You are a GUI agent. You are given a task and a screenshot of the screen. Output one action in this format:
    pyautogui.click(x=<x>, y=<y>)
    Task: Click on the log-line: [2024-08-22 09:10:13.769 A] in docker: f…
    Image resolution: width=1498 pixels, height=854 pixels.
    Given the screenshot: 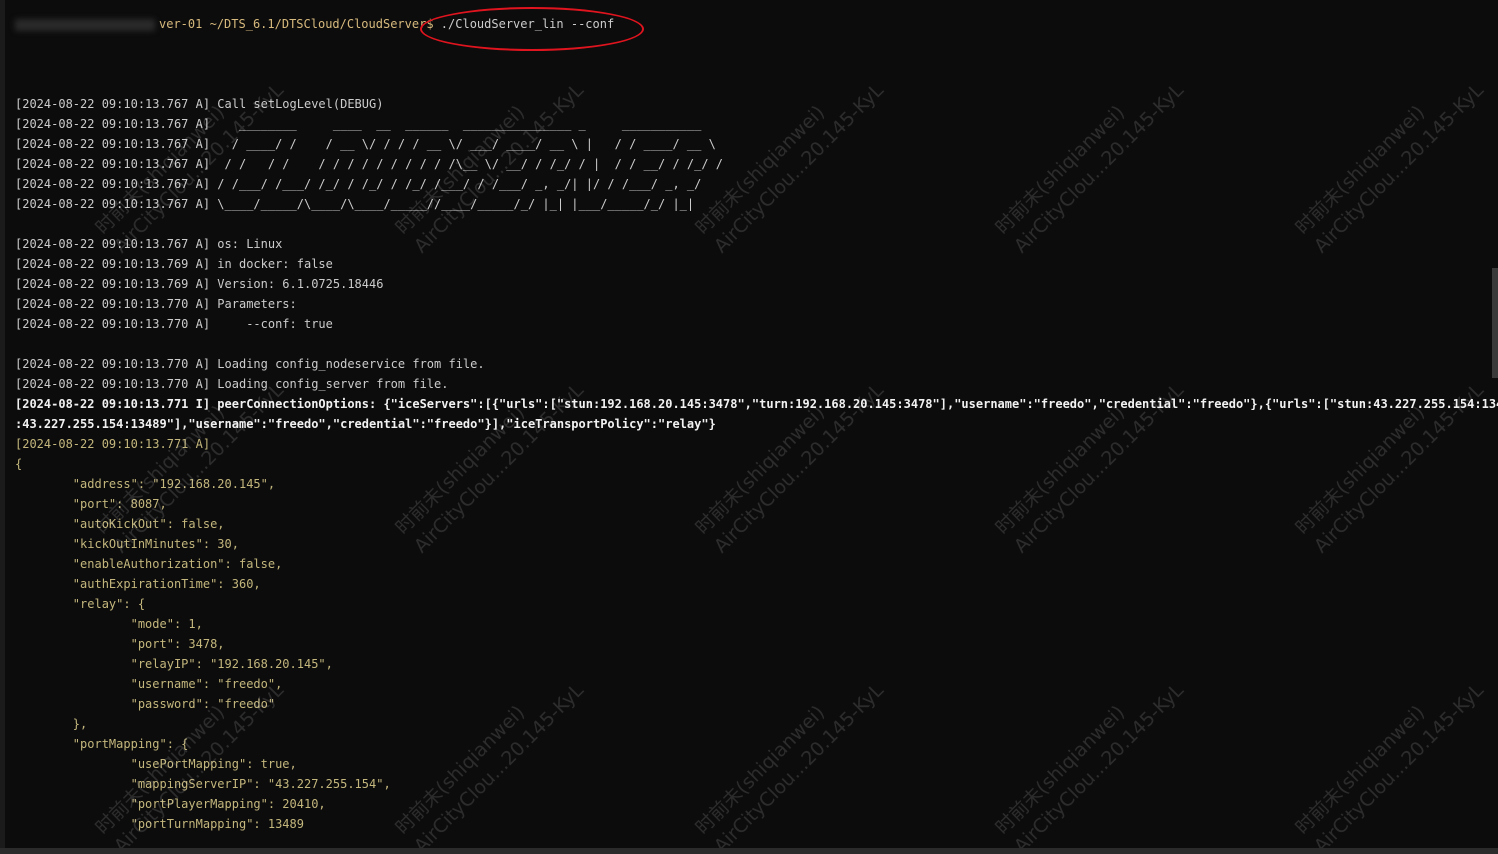 What is the action you would take?
    pyautogui.click(x=174, y=264)
    